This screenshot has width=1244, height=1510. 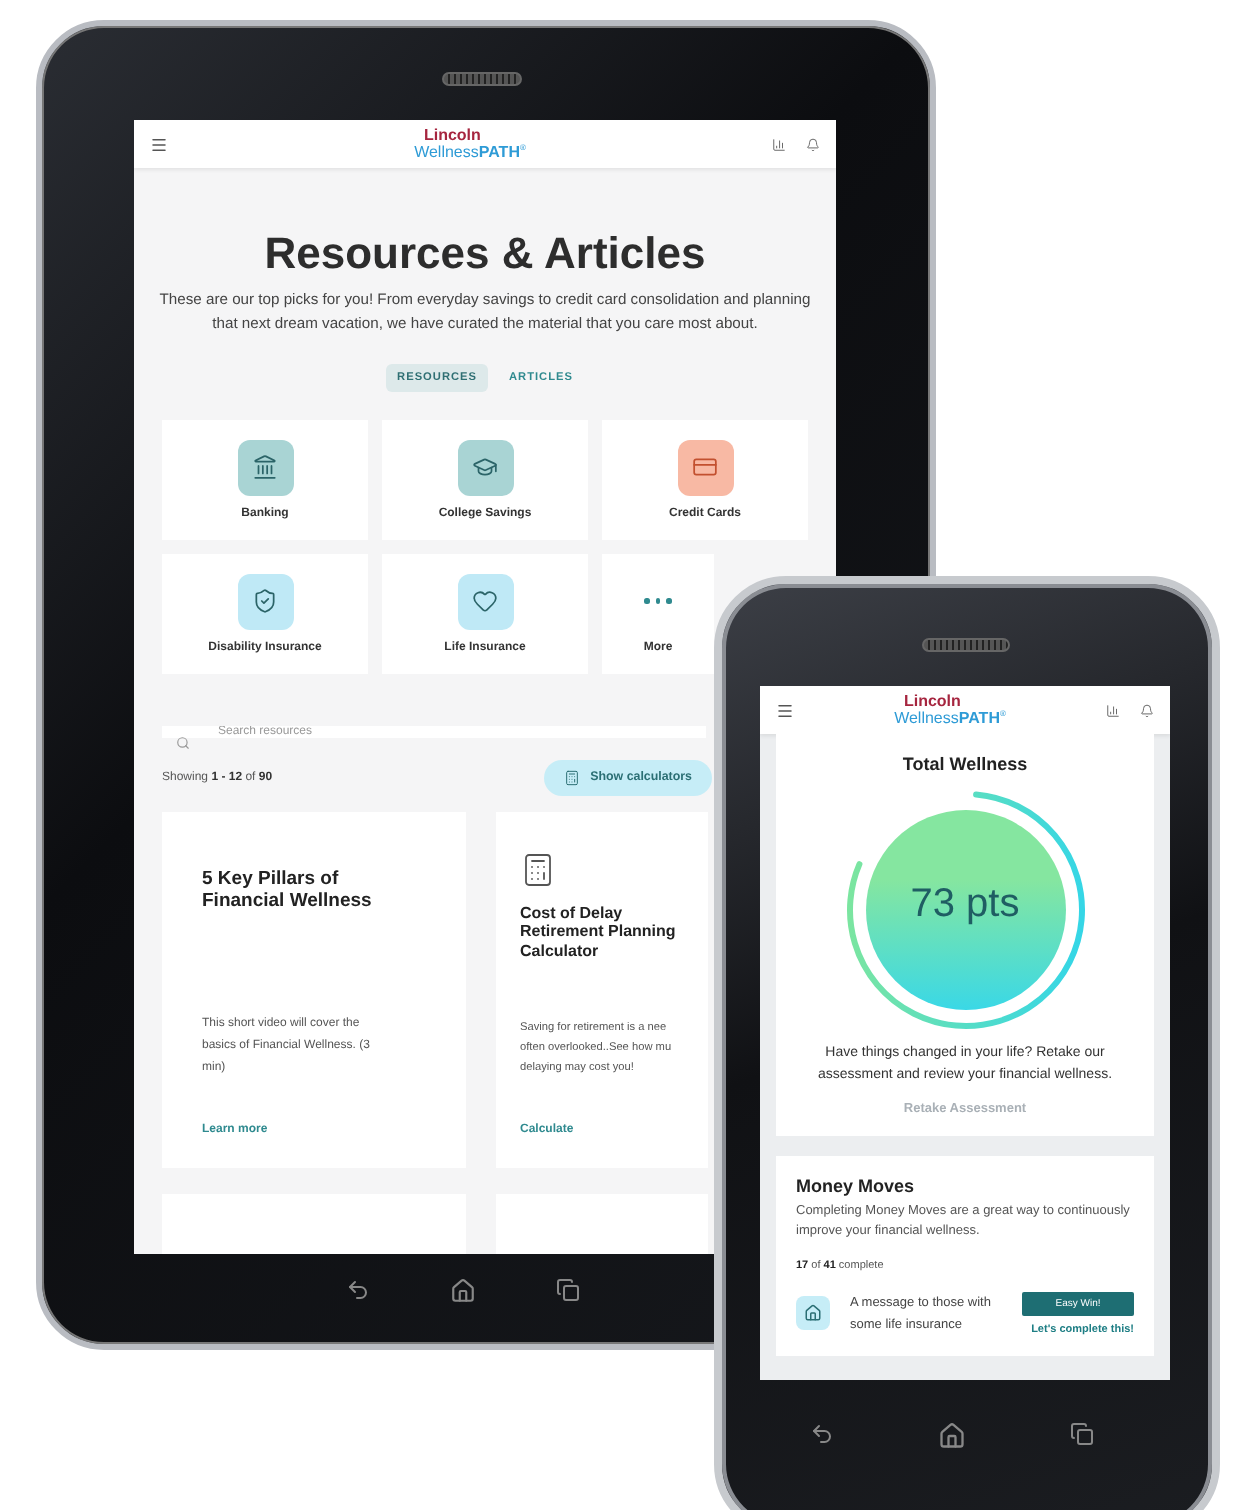 I want to click on more-dots-icon, so click(x=658, y=601).